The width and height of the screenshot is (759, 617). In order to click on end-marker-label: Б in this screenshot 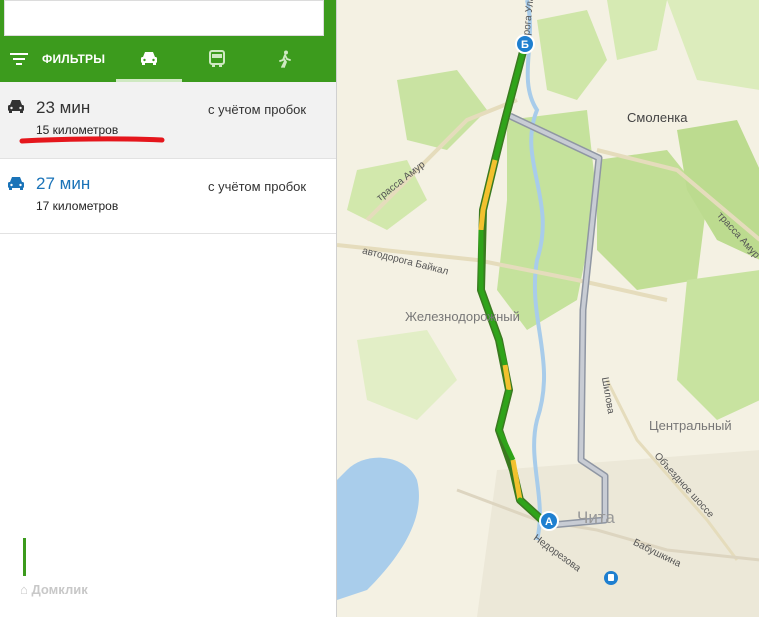, I will do `click(525, 45)`.